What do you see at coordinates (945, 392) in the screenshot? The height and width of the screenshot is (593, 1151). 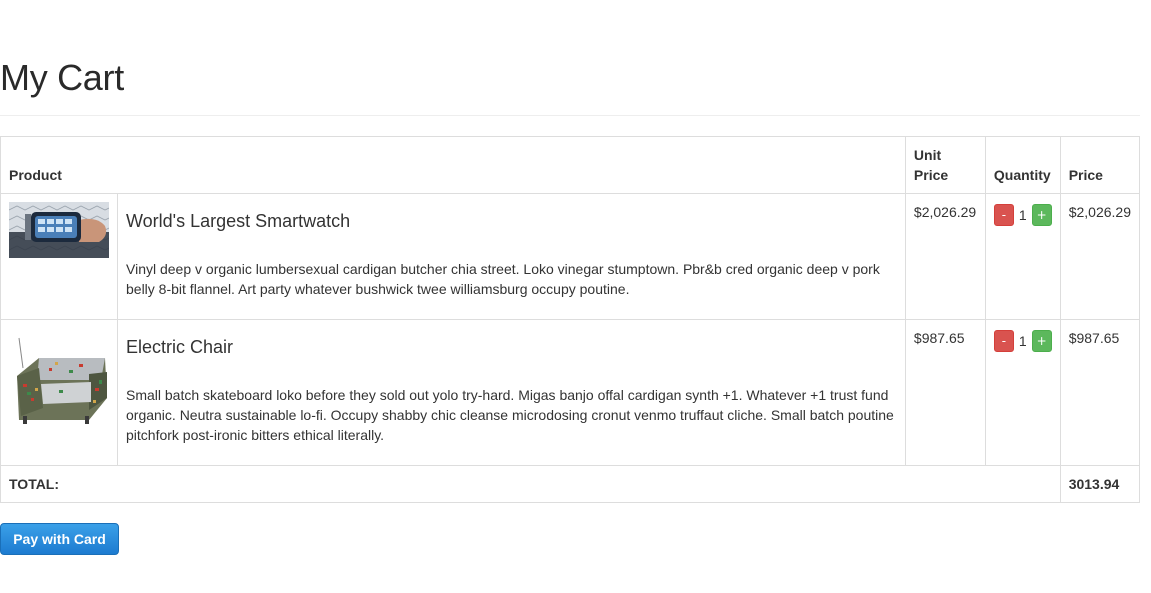 I see `unit-price-cell: $987.65` at bounding box center [945, 392].